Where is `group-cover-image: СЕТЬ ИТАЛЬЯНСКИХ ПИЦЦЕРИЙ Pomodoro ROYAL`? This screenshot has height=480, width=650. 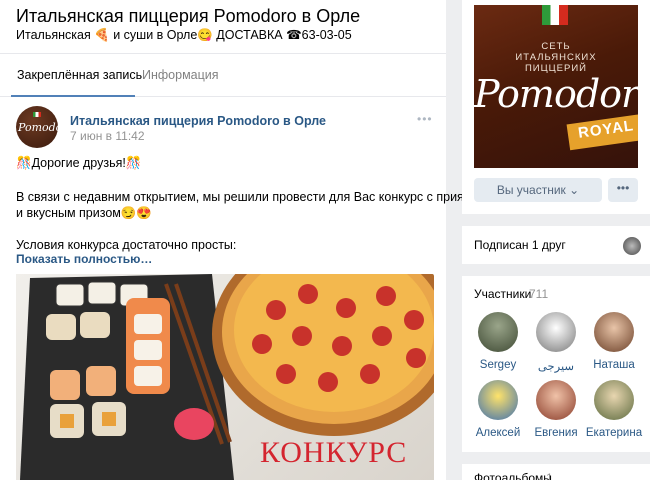 group-cover-image: СЕТЬ ИТАЛЬЯНСКИХ ПИЦЦЕРИЙ Pomodoro ROYAL is located at coordinates (556, 86).